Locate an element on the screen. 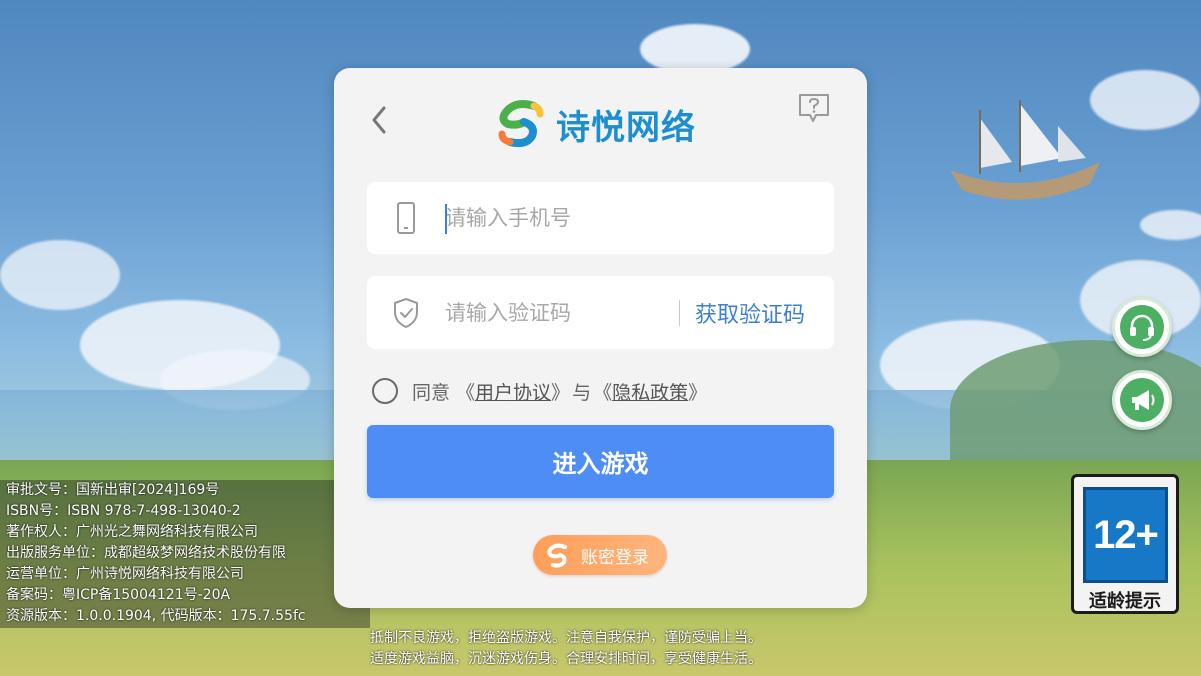 Image resolution: width=1201 pixels, height=676 pixels. airship-illustration is located at coordinates (1025, 150).